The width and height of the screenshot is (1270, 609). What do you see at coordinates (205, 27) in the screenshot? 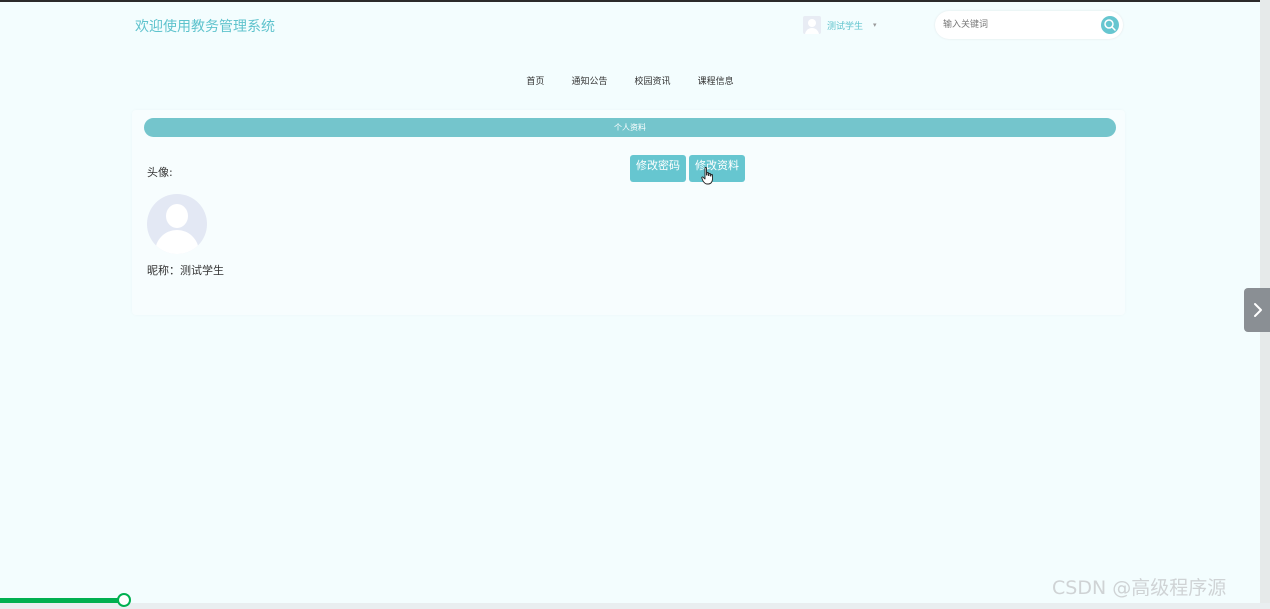
I see `site-title: 欢迎使用教务管理系统` at bounding box center [205, 27].